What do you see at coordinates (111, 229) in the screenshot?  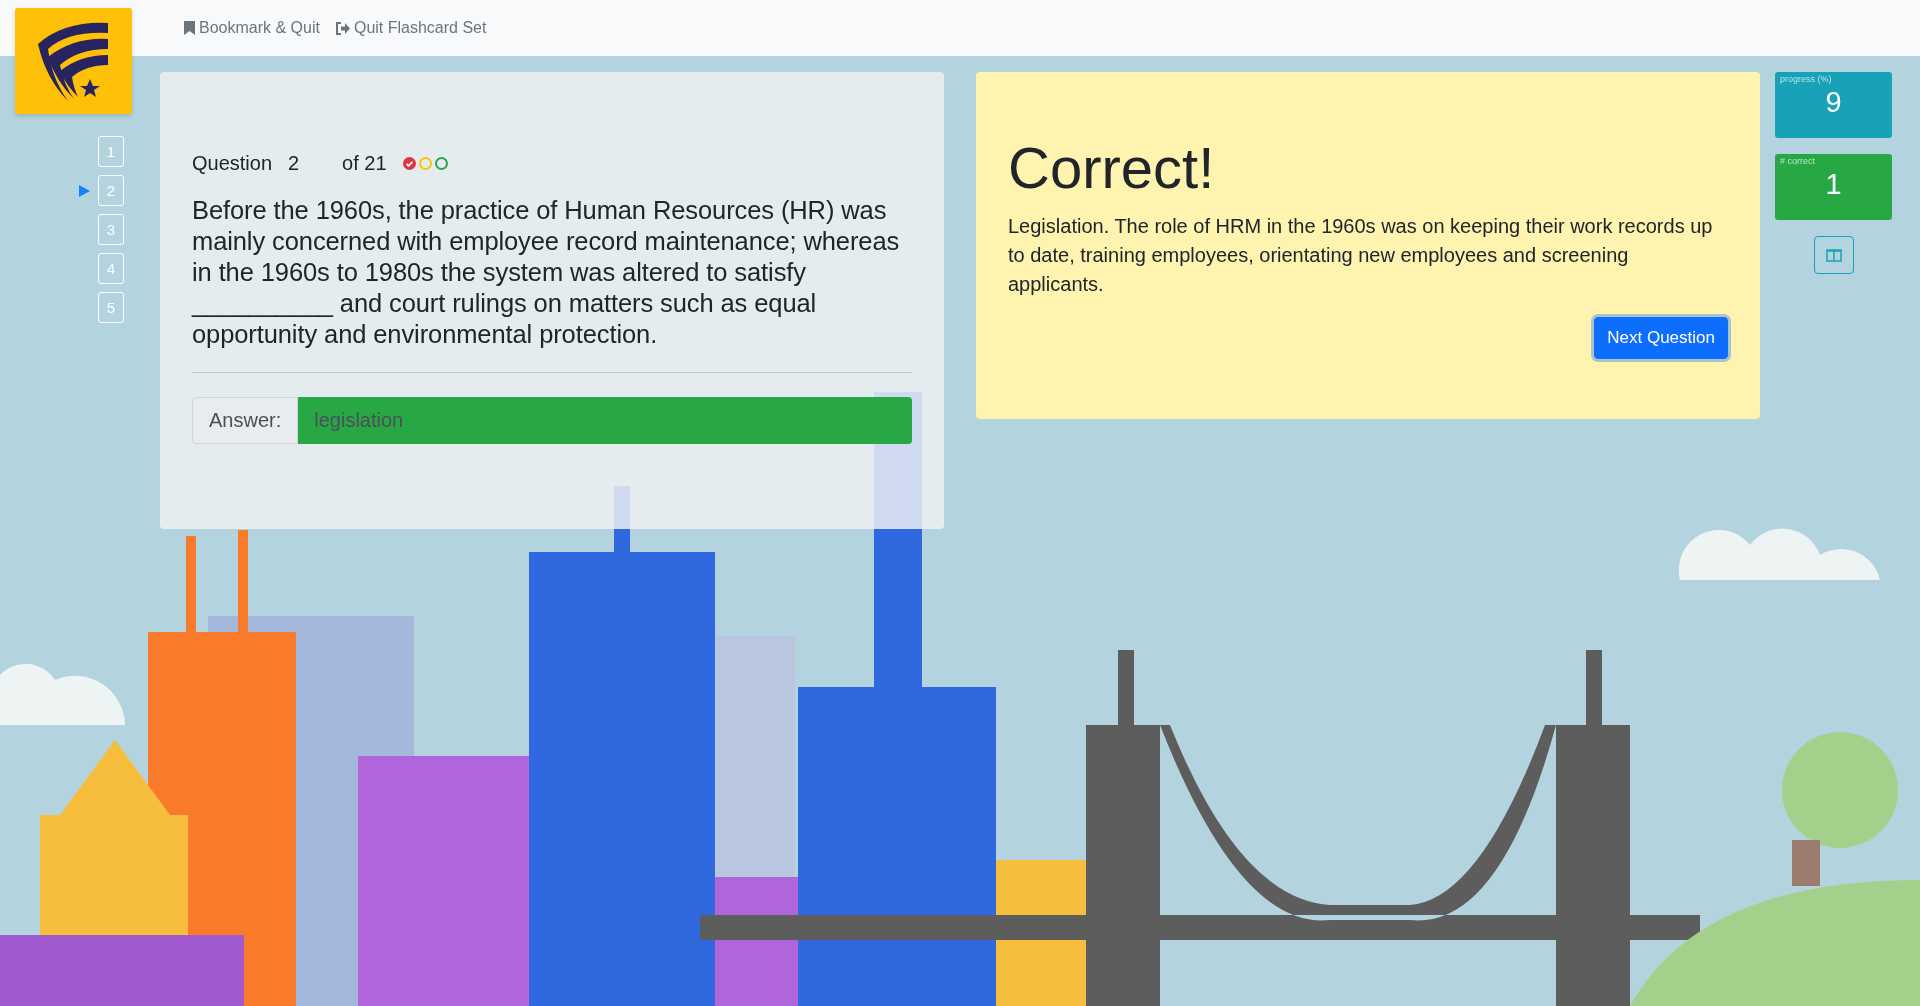 I see `question-number-button: 3` at bounding box center [111, 229].